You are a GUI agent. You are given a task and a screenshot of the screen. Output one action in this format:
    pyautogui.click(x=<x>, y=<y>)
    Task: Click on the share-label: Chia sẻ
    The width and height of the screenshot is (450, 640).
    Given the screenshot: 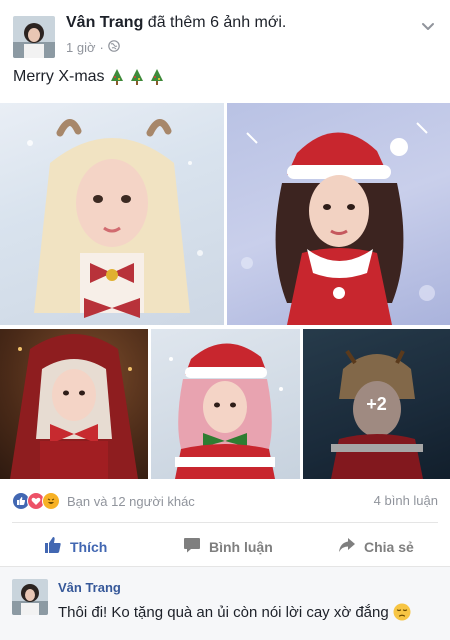 What is the action you would take?
    pyautogui.click(x=389, y=546)
    